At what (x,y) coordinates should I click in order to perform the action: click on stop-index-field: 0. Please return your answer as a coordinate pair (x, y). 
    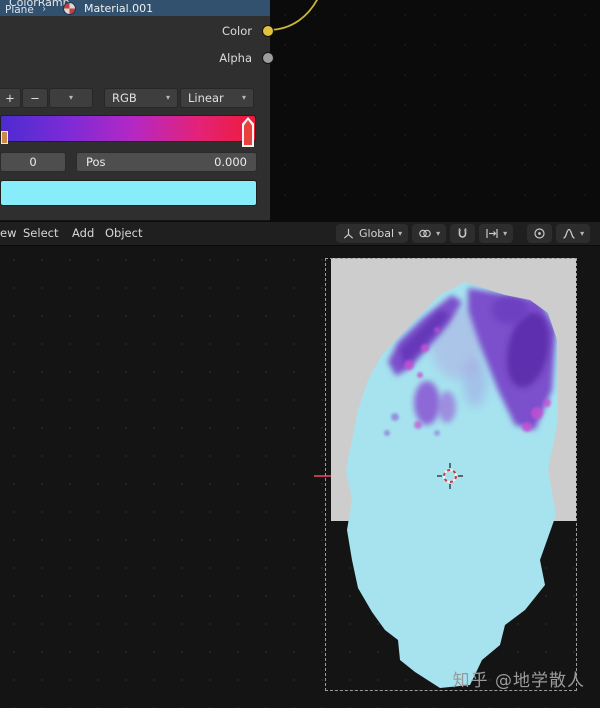
    Looking at the image, I should click on (33, 162).